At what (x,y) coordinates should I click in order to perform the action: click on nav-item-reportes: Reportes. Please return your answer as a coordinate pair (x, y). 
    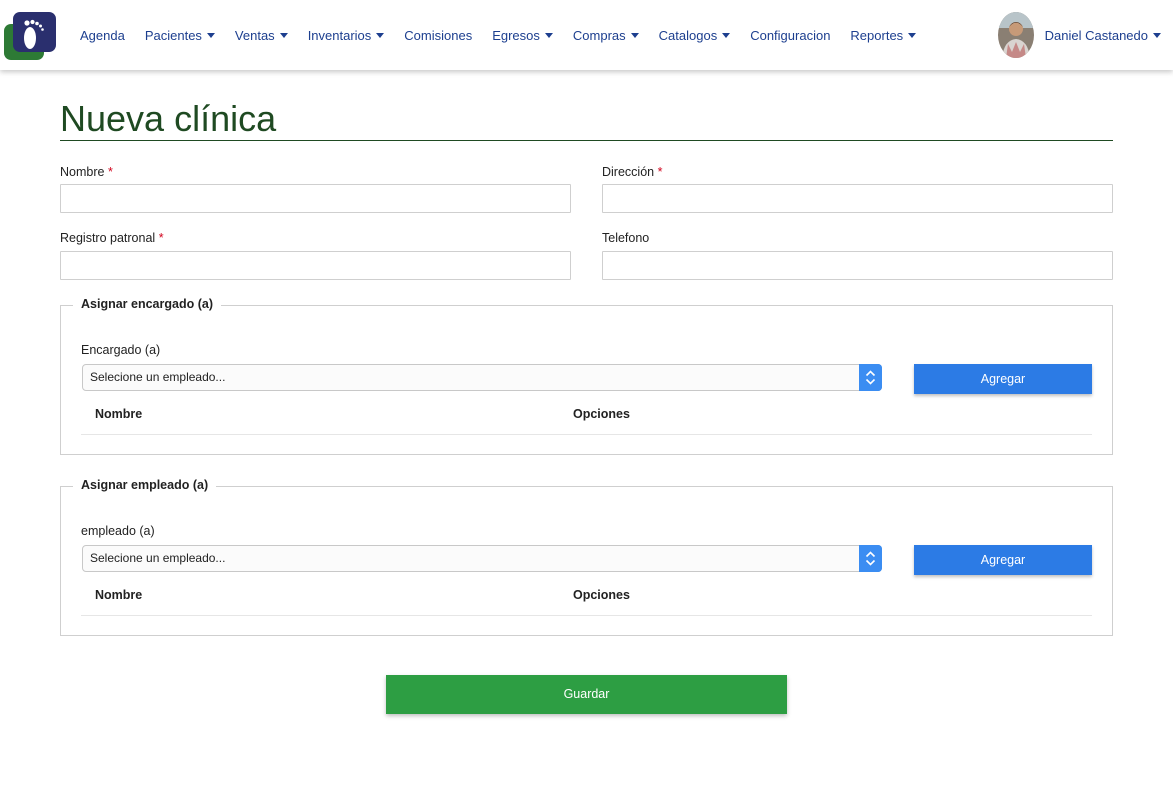
    Looking at the image, I should click on (883, 35).